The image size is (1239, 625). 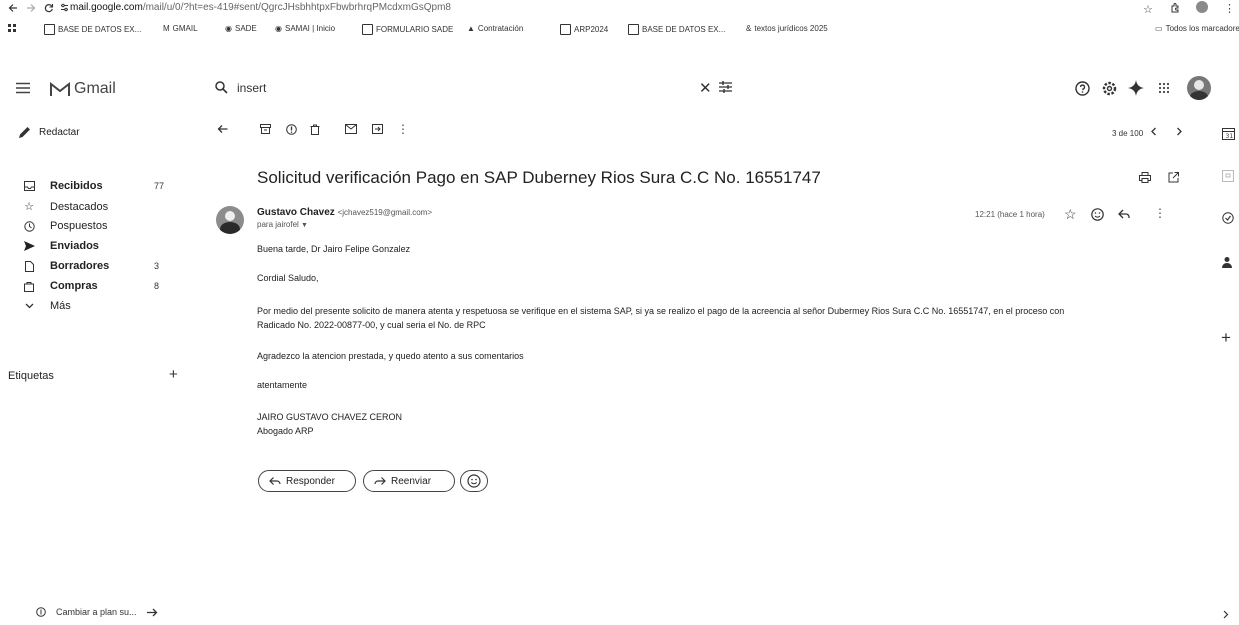 I want to click on sidebar-item-snoozed: Pospuestos, so click(x=88, y=226).